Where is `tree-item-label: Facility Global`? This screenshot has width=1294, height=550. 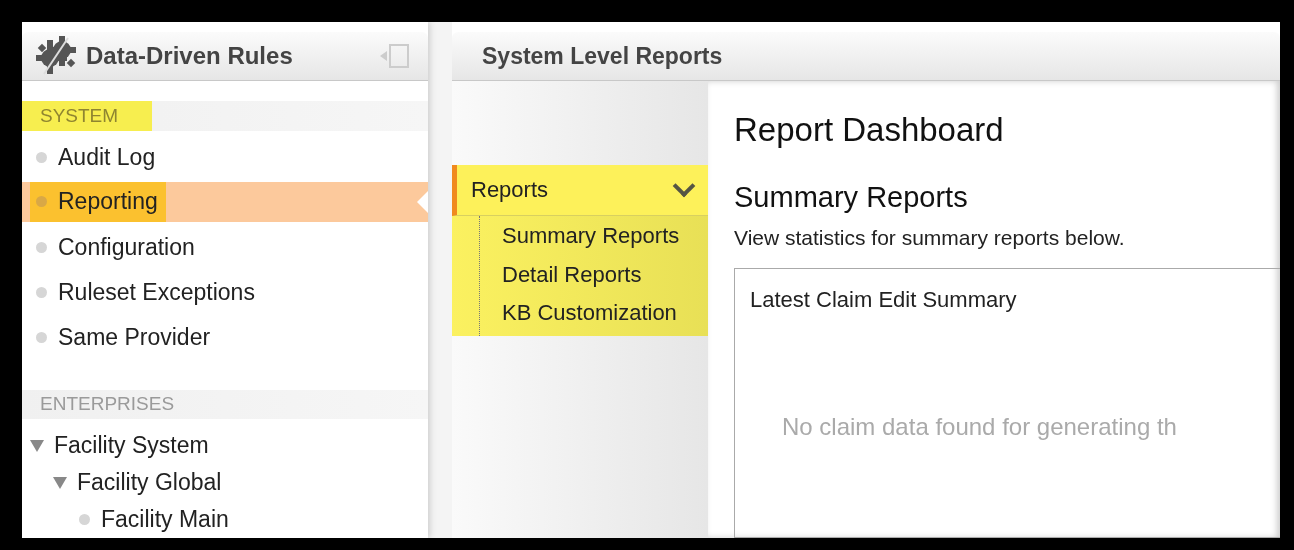 tree-item-label: Facility Global is located at coordinates (149, 482).